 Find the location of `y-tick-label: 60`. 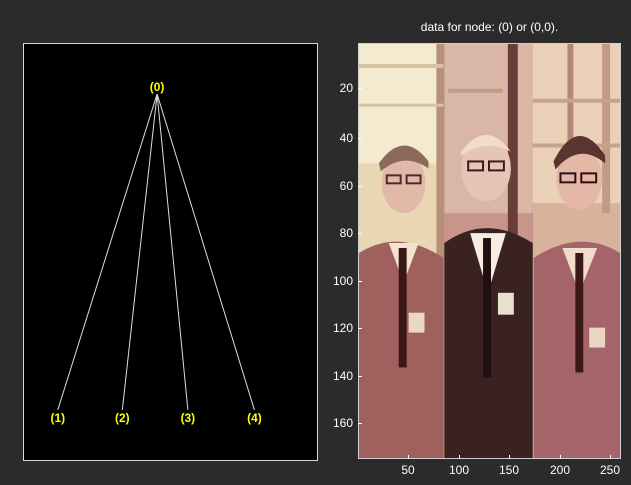

y-tick-label: 60 is located at coordinates (346, 186).